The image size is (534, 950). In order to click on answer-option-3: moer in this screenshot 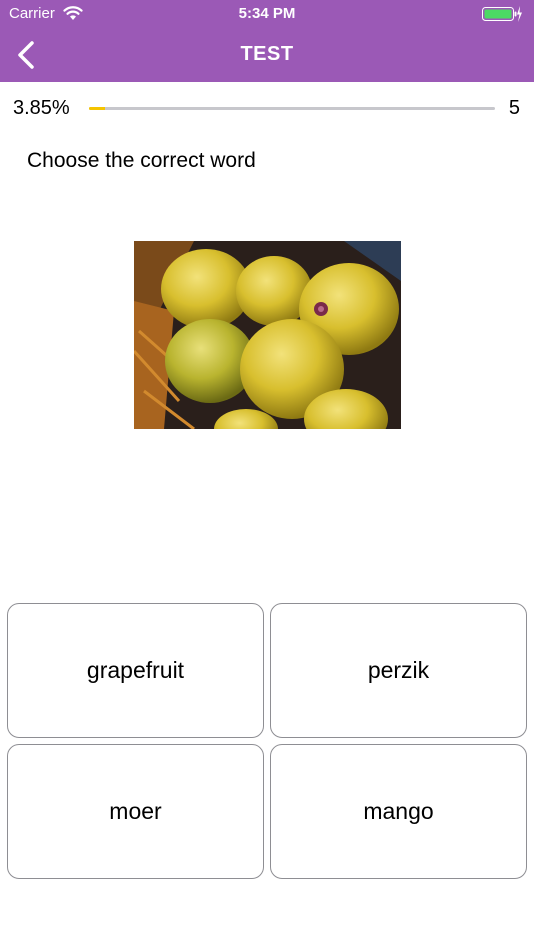, I will do `click(135, 811)`.